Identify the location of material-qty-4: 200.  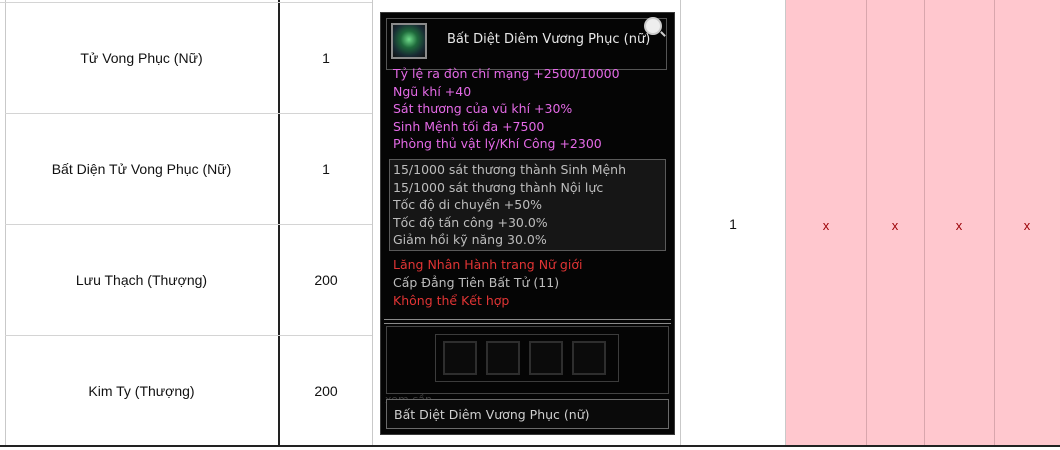
(326, 390).